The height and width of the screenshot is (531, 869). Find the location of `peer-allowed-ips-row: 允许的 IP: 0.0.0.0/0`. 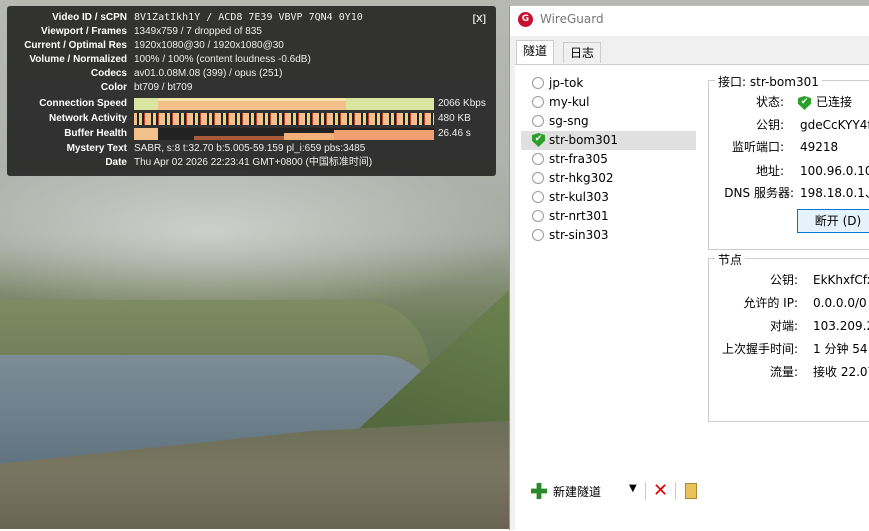

peer-allowed-ips-row: 允许的 IP: 0.0.0.0/0 is located at coordinates (788, 303).